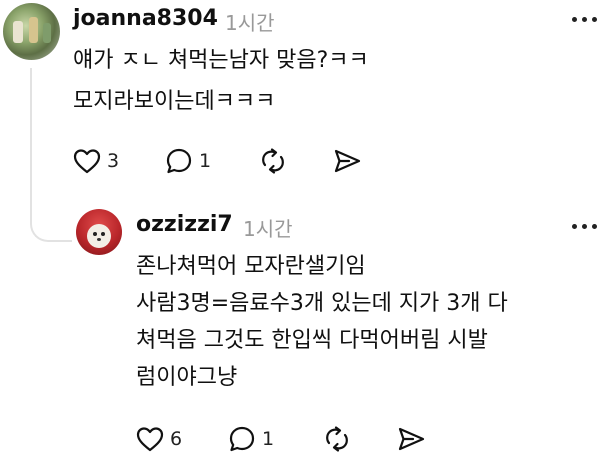  What do you see at coordinates (145, 18) in the screenshot?
I see `comment-username: joanna8304` at bounding box center [145, 18].